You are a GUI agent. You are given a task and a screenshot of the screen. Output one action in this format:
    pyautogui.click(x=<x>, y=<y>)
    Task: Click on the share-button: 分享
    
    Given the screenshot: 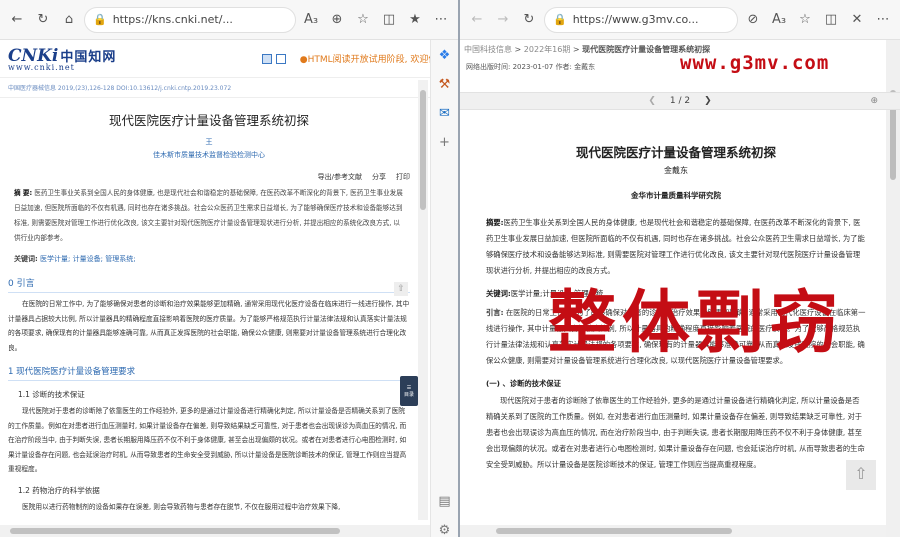 What is the action you would take?
    pyautogui.click(x=379, y=177)
    